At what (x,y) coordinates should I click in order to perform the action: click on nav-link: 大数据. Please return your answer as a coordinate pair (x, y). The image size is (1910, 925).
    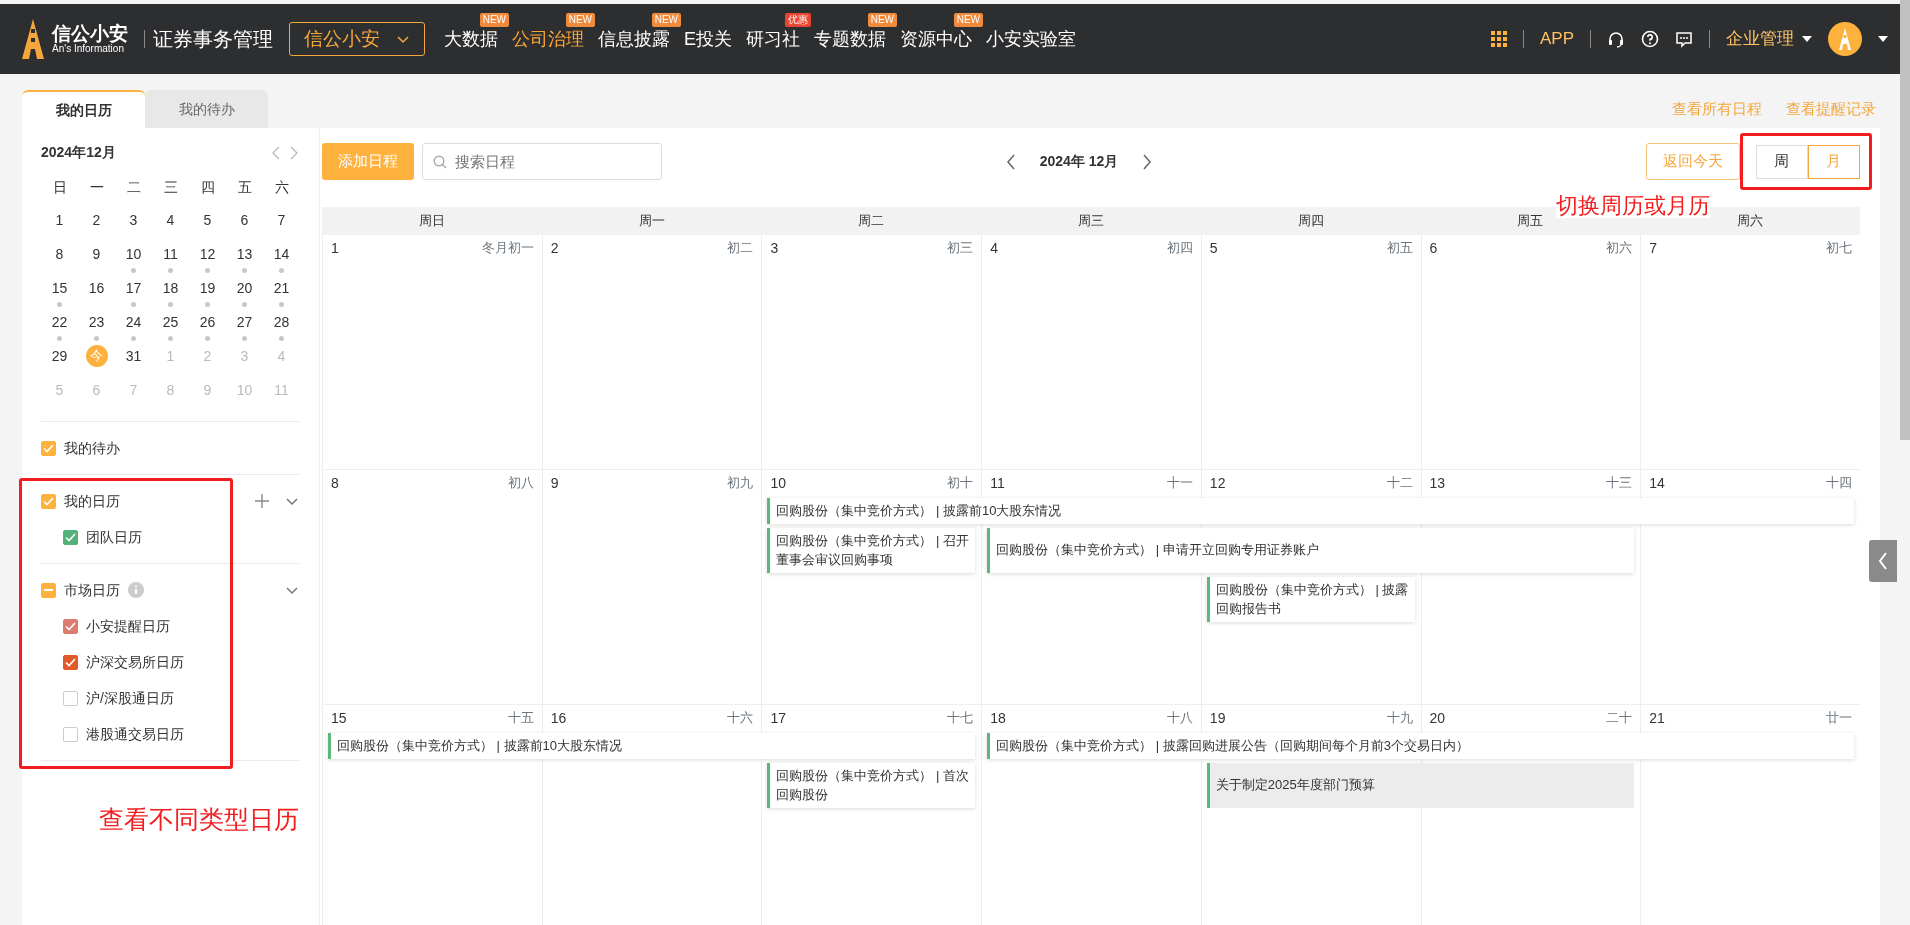
    Looking at the image, I should click on (471, 38).